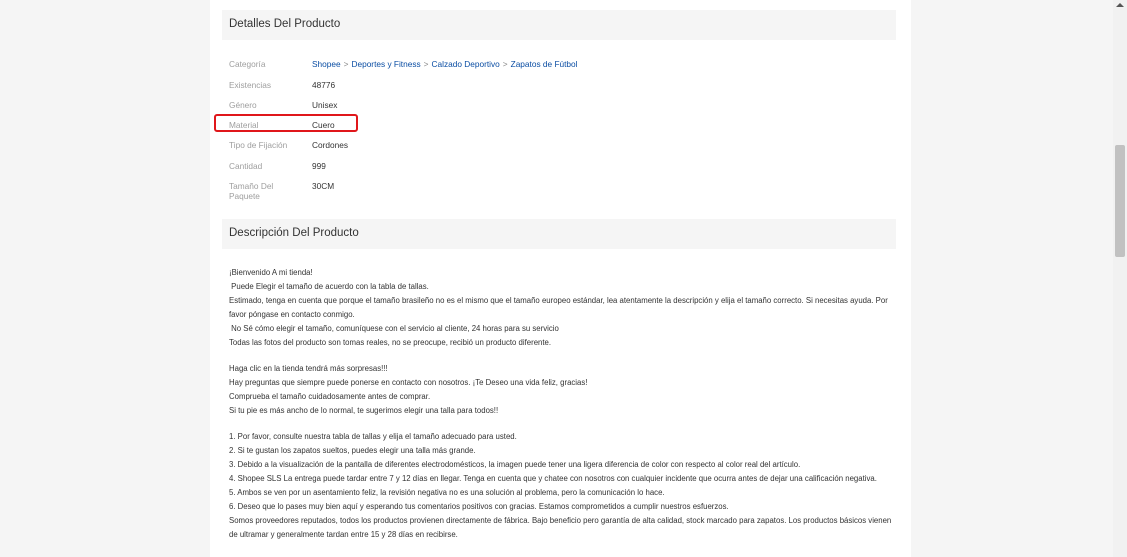  What do you see at coordinates (251, 191) in the screenshot?
I see `spec-label: Tamaño Del Paquete` at bounding box center [251, 191].